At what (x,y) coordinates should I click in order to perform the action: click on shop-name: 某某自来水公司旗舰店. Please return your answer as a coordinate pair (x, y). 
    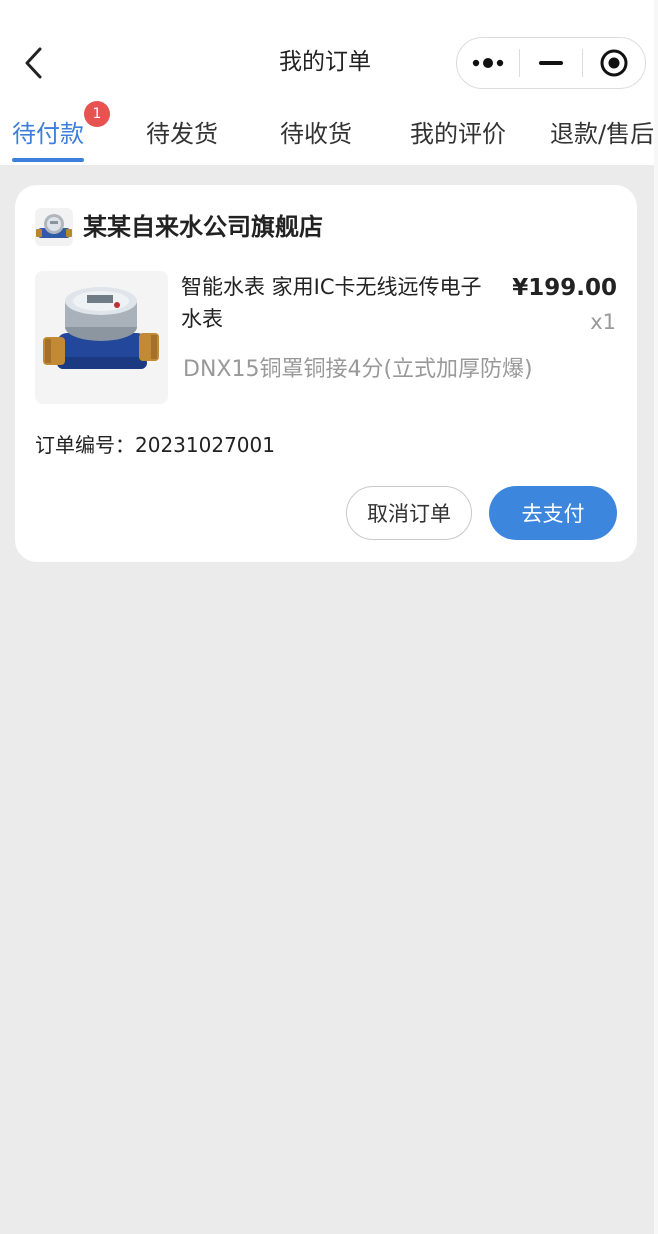
    Looking at the image, I should click on (203, 227).